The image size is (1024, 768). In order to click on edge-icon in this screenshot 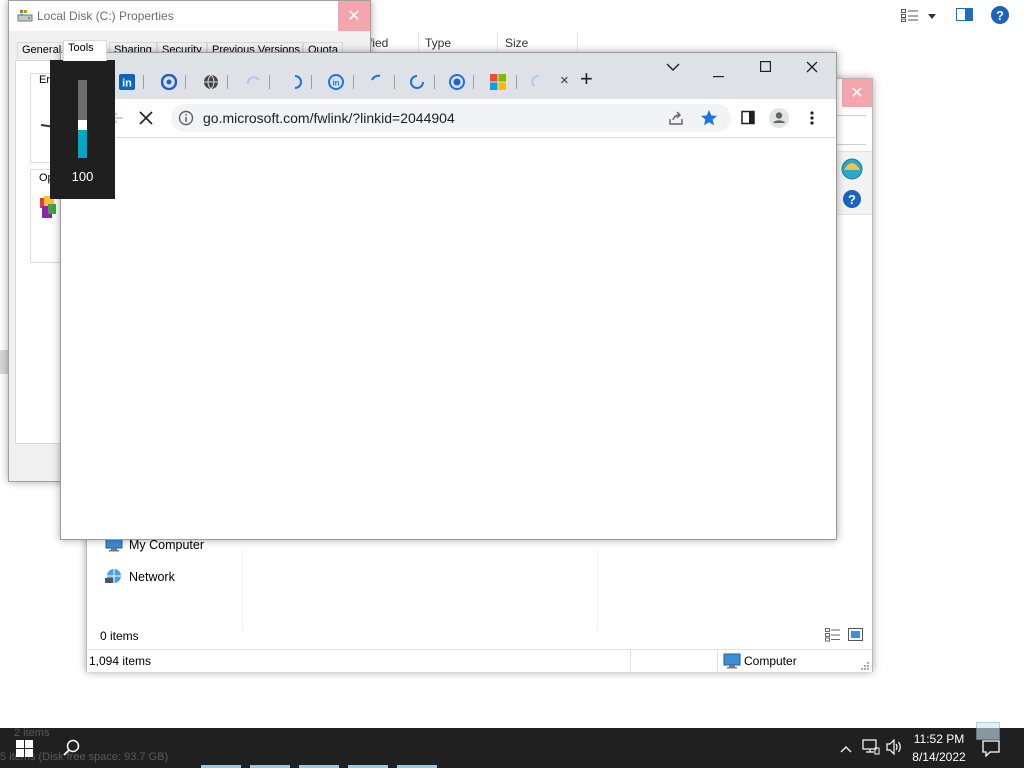, I will do `click(169, 82)`.